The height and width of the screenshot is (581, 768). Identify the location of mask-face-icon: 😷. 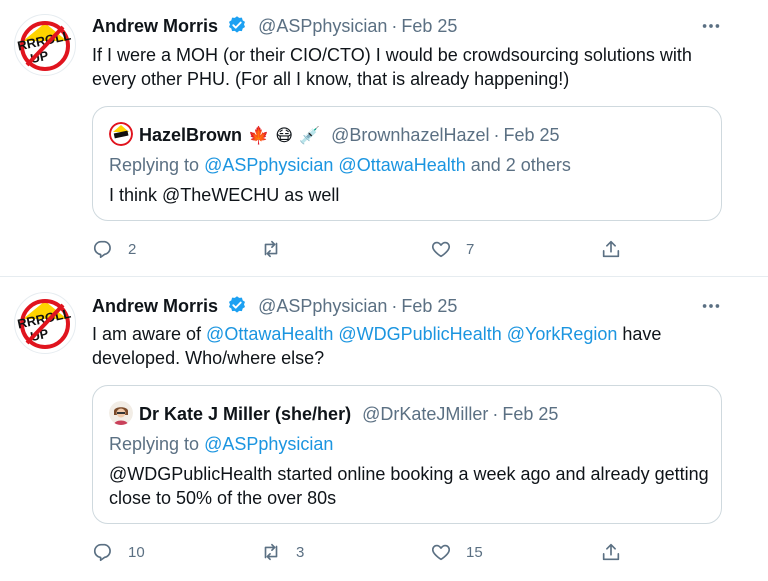
(284, 135).